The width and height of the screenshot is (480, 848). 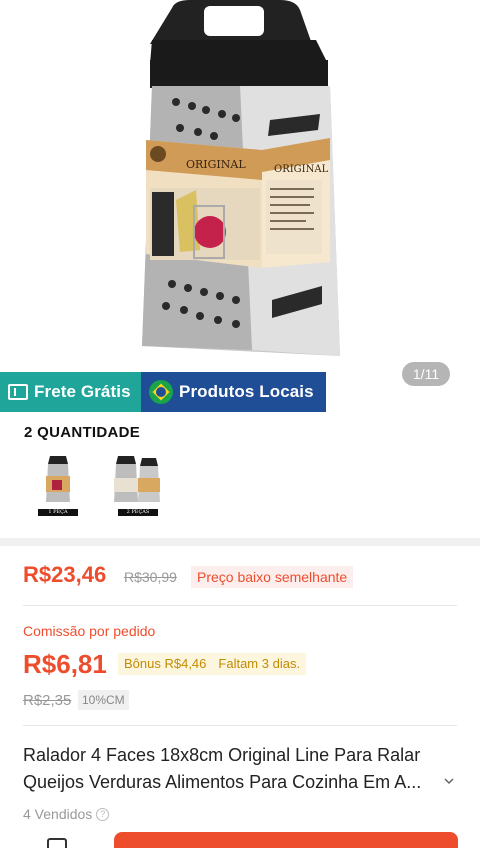 I want to click on local-products-label: Produtos Locais, so click(x=246, y=391).